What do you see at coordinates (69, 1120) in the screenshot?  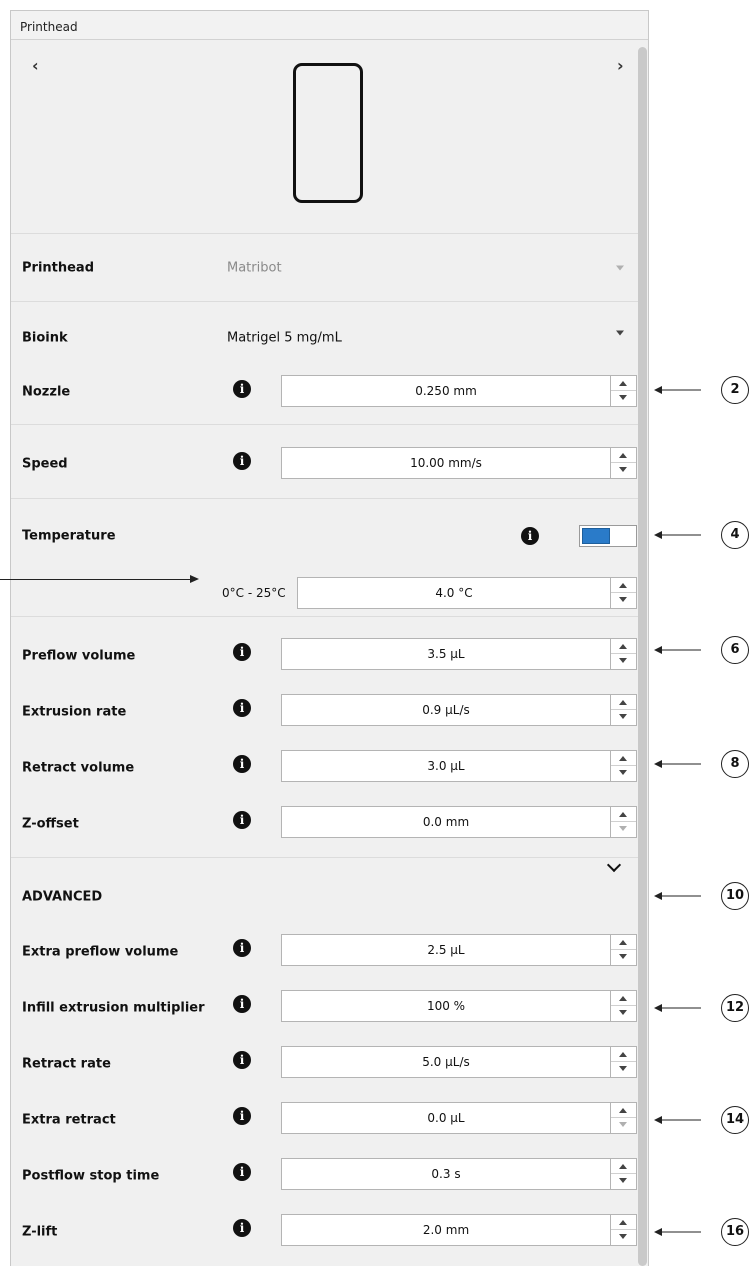 I see `extra-retract-label: Extra retract` at bounding box center [69, 1120].